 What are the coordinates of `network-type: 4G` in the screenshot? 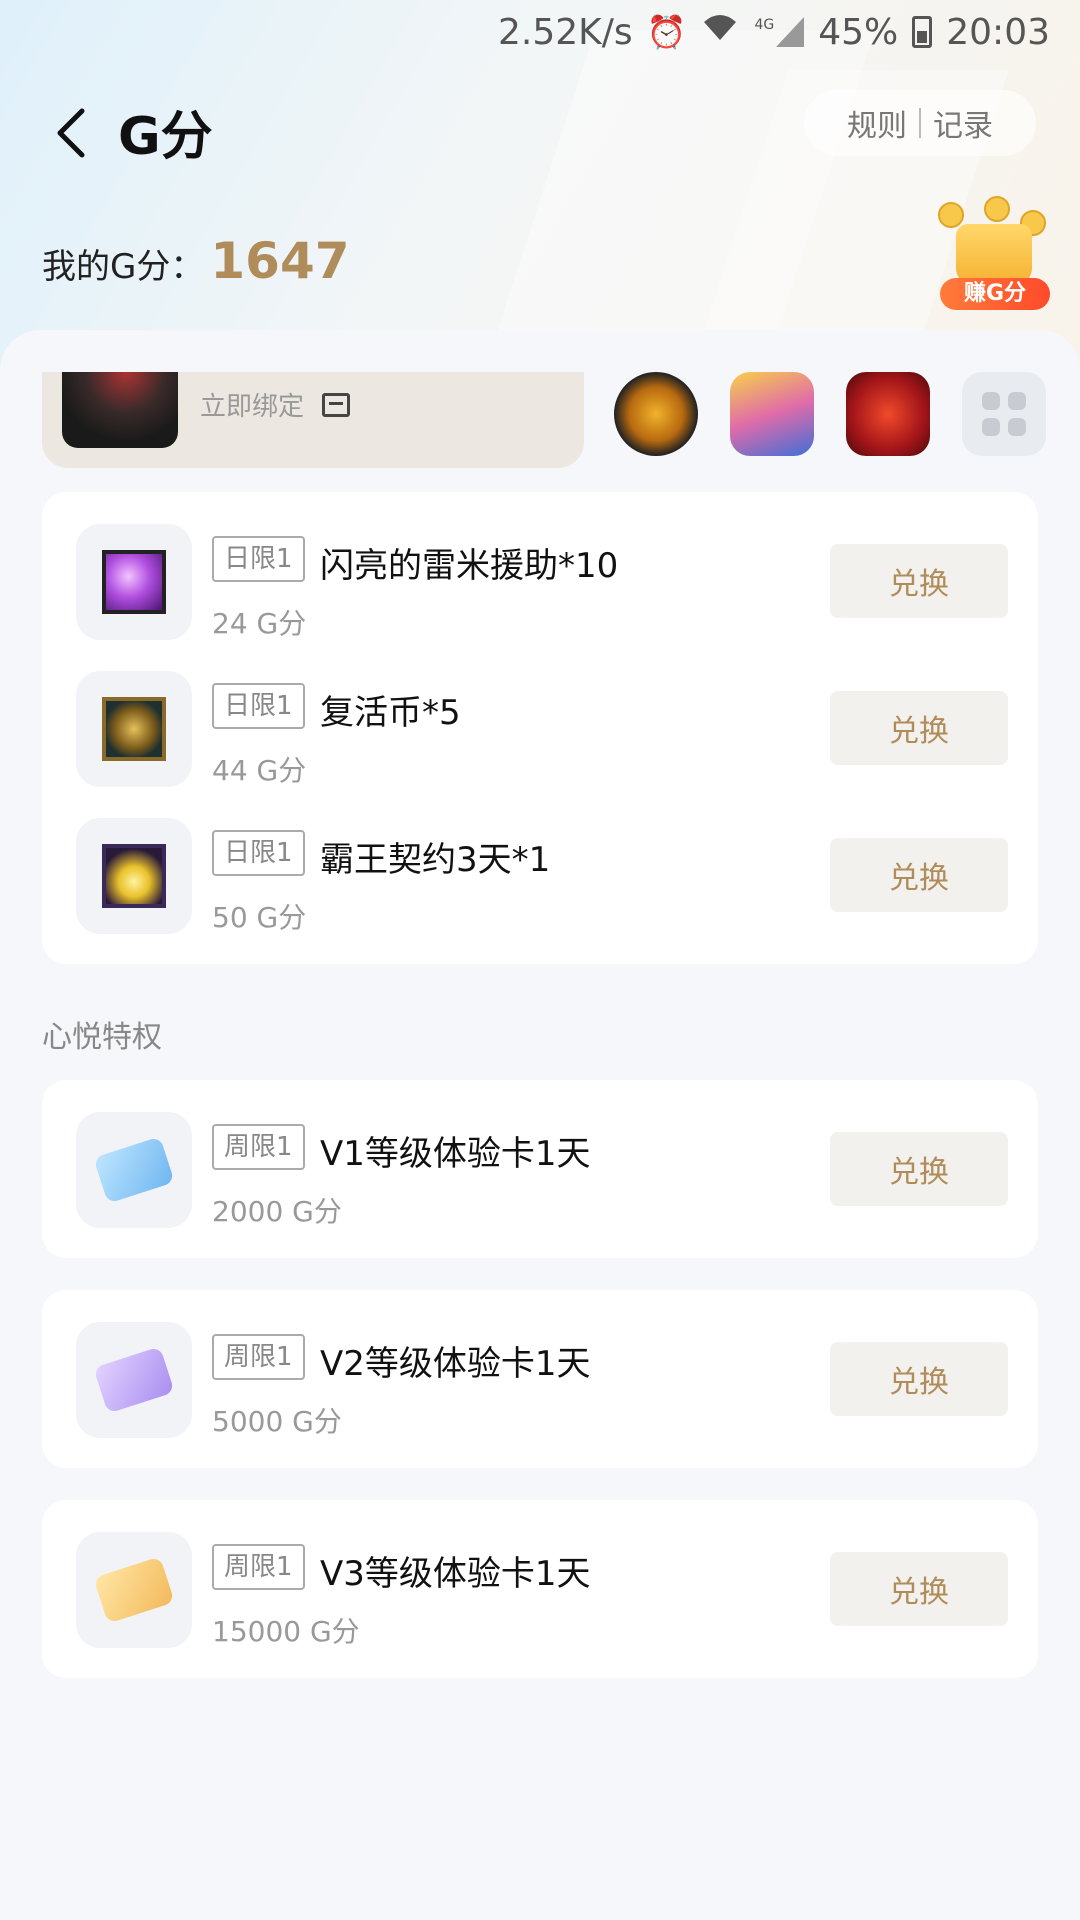 It's located at (764, 25).